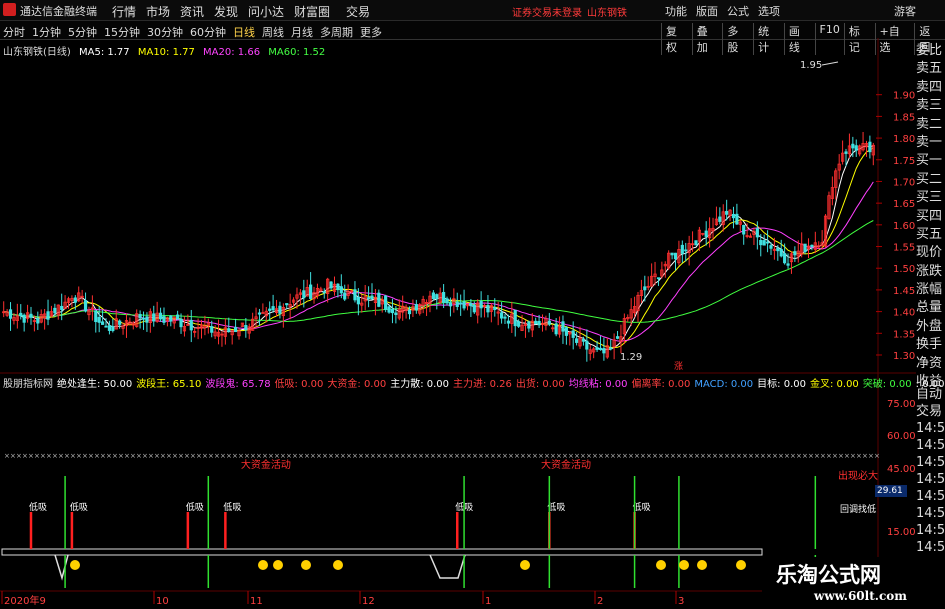 The height and width of the screenshot is (609, 945). Describe the element at coordinates (930, 327) in the screenshot. I see `side-quote-label: 外盘` at that location.